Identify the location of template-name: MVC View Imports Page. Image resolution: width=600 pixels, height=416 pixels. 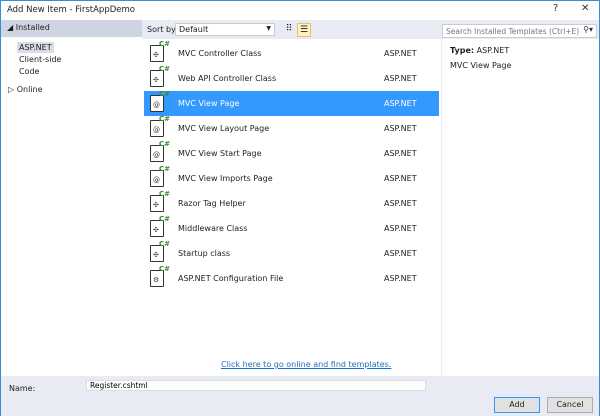
(225, 178).